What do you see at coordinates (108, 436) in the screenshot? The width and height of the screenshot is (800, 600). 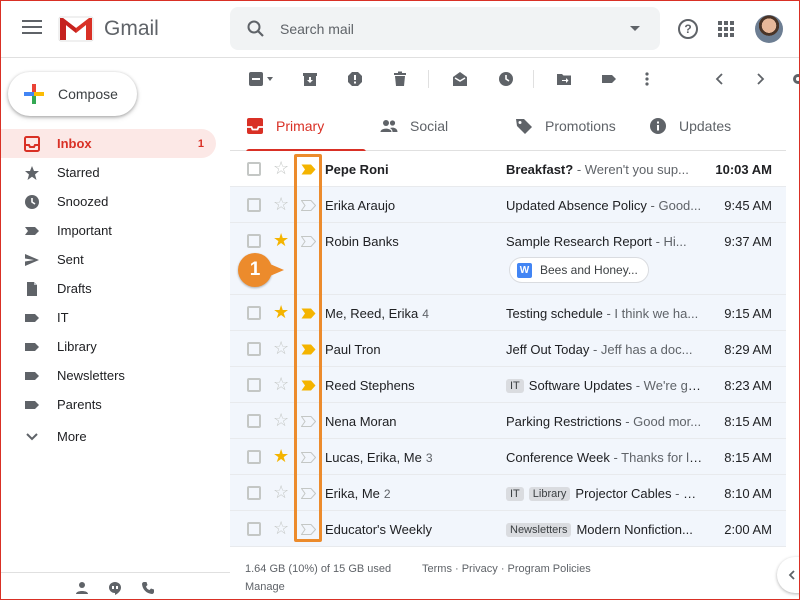 I see `sidebar-item-more: More` at bounding box center [108, 436].